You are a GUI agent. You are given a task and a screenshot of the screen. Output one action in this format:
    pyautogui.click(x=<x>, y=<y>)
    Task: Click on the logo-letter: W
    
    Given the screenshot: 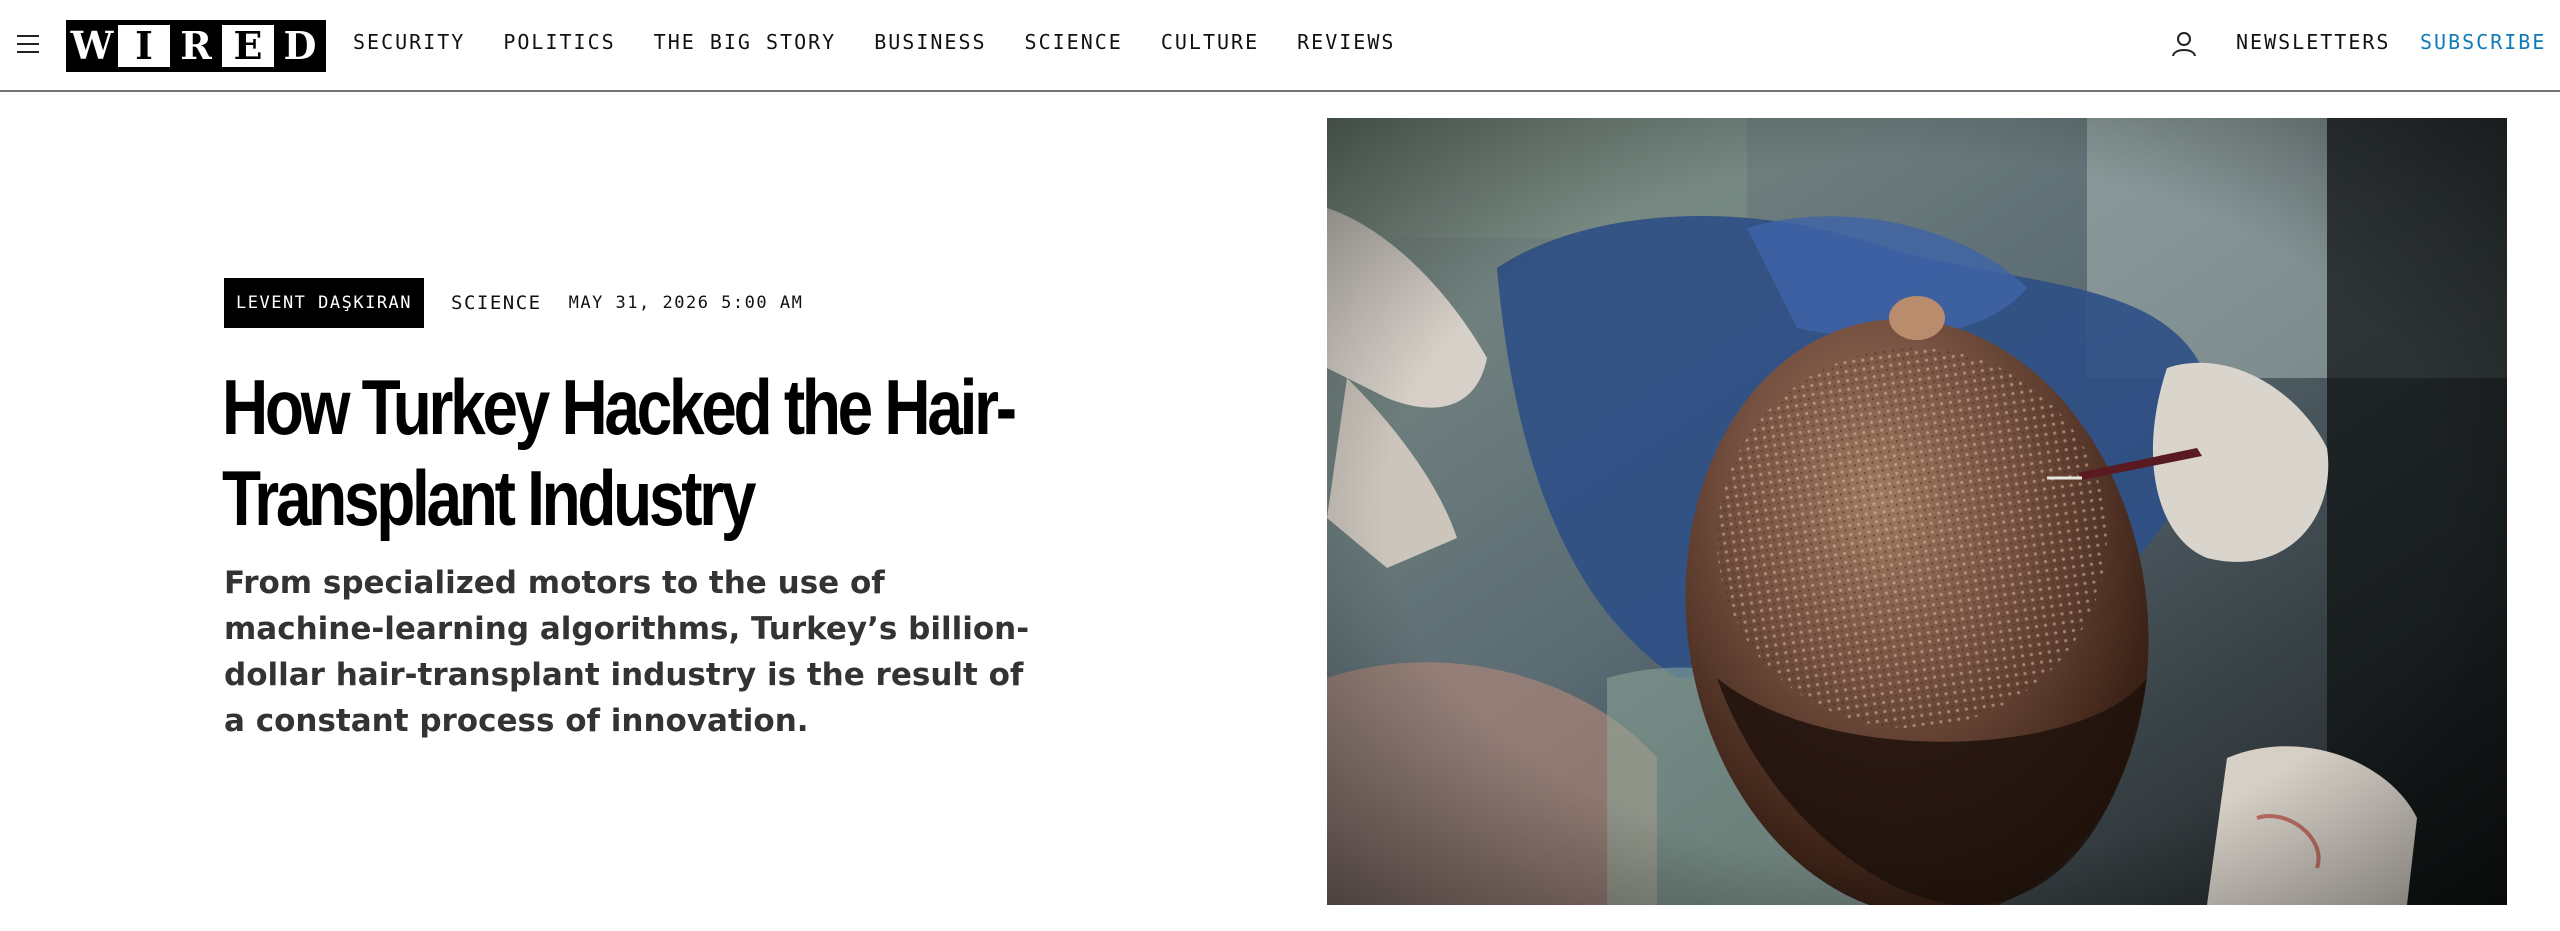 What is the action you would take?
    pyautogui.click(x=92, y=46)
    